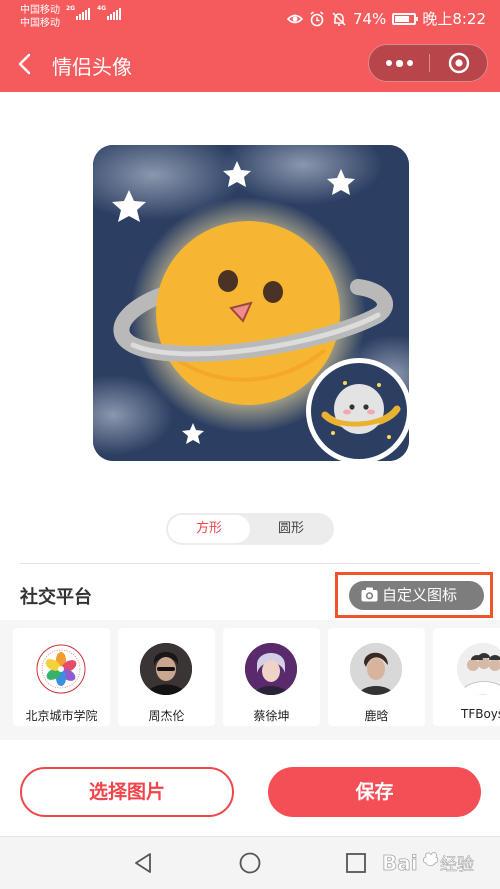  I want to click on flower-logo-icon, so click(61, 669).